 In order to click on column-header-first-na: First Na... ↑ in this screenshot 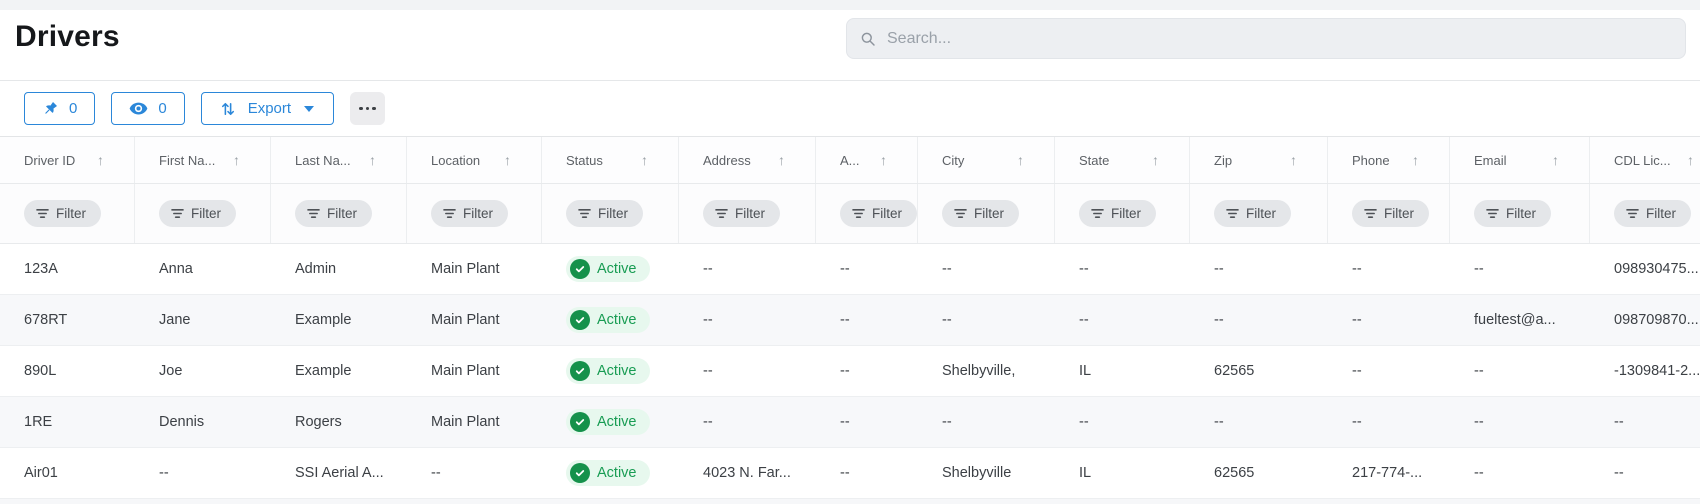, I will do `click(203, 160)`.